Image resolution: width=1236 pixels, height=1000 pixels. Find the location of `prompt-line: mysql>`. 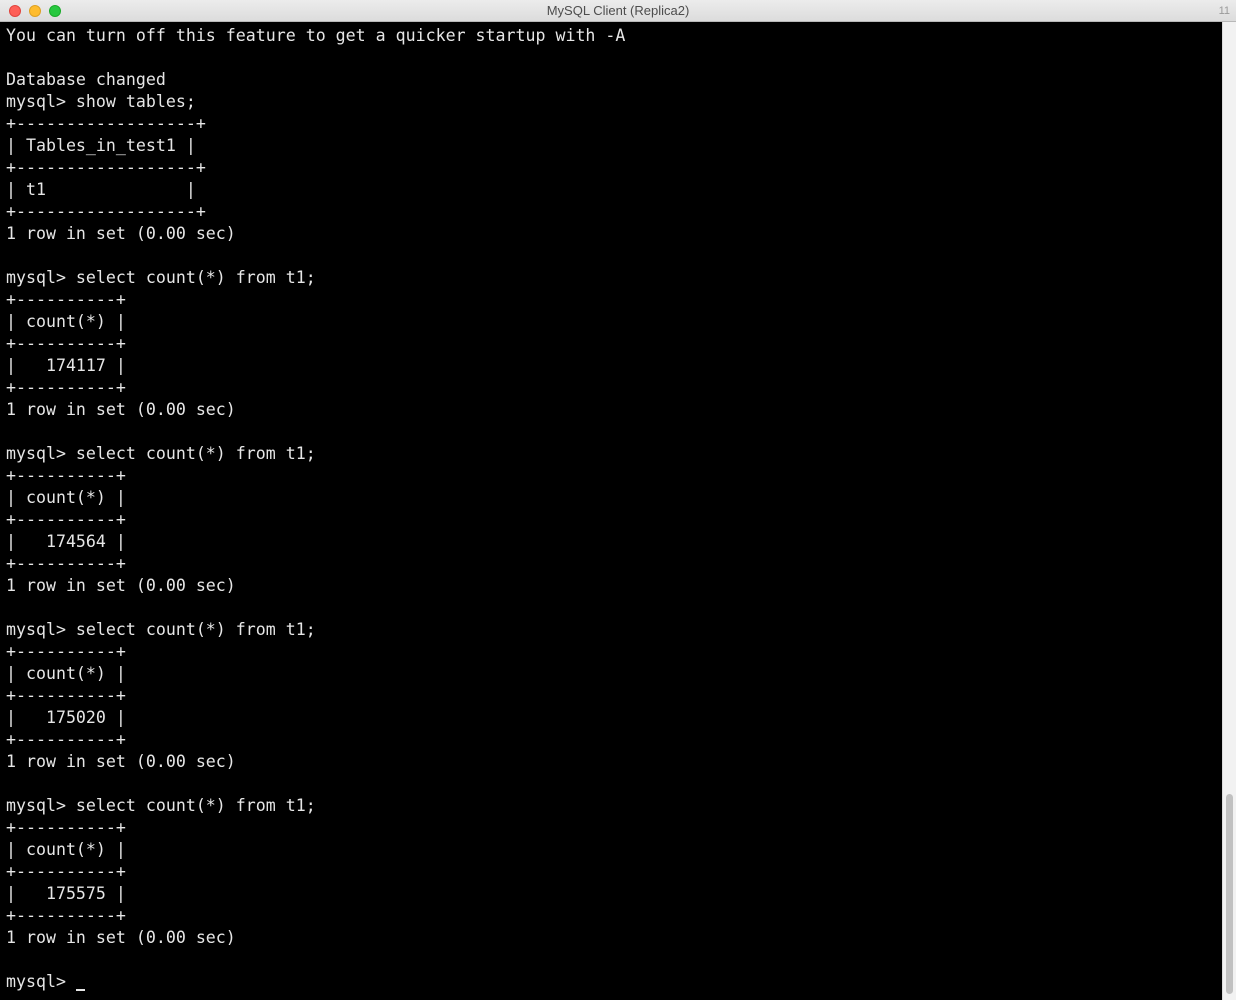

prompt-line: mysql> is located at coordinates (614, 982).